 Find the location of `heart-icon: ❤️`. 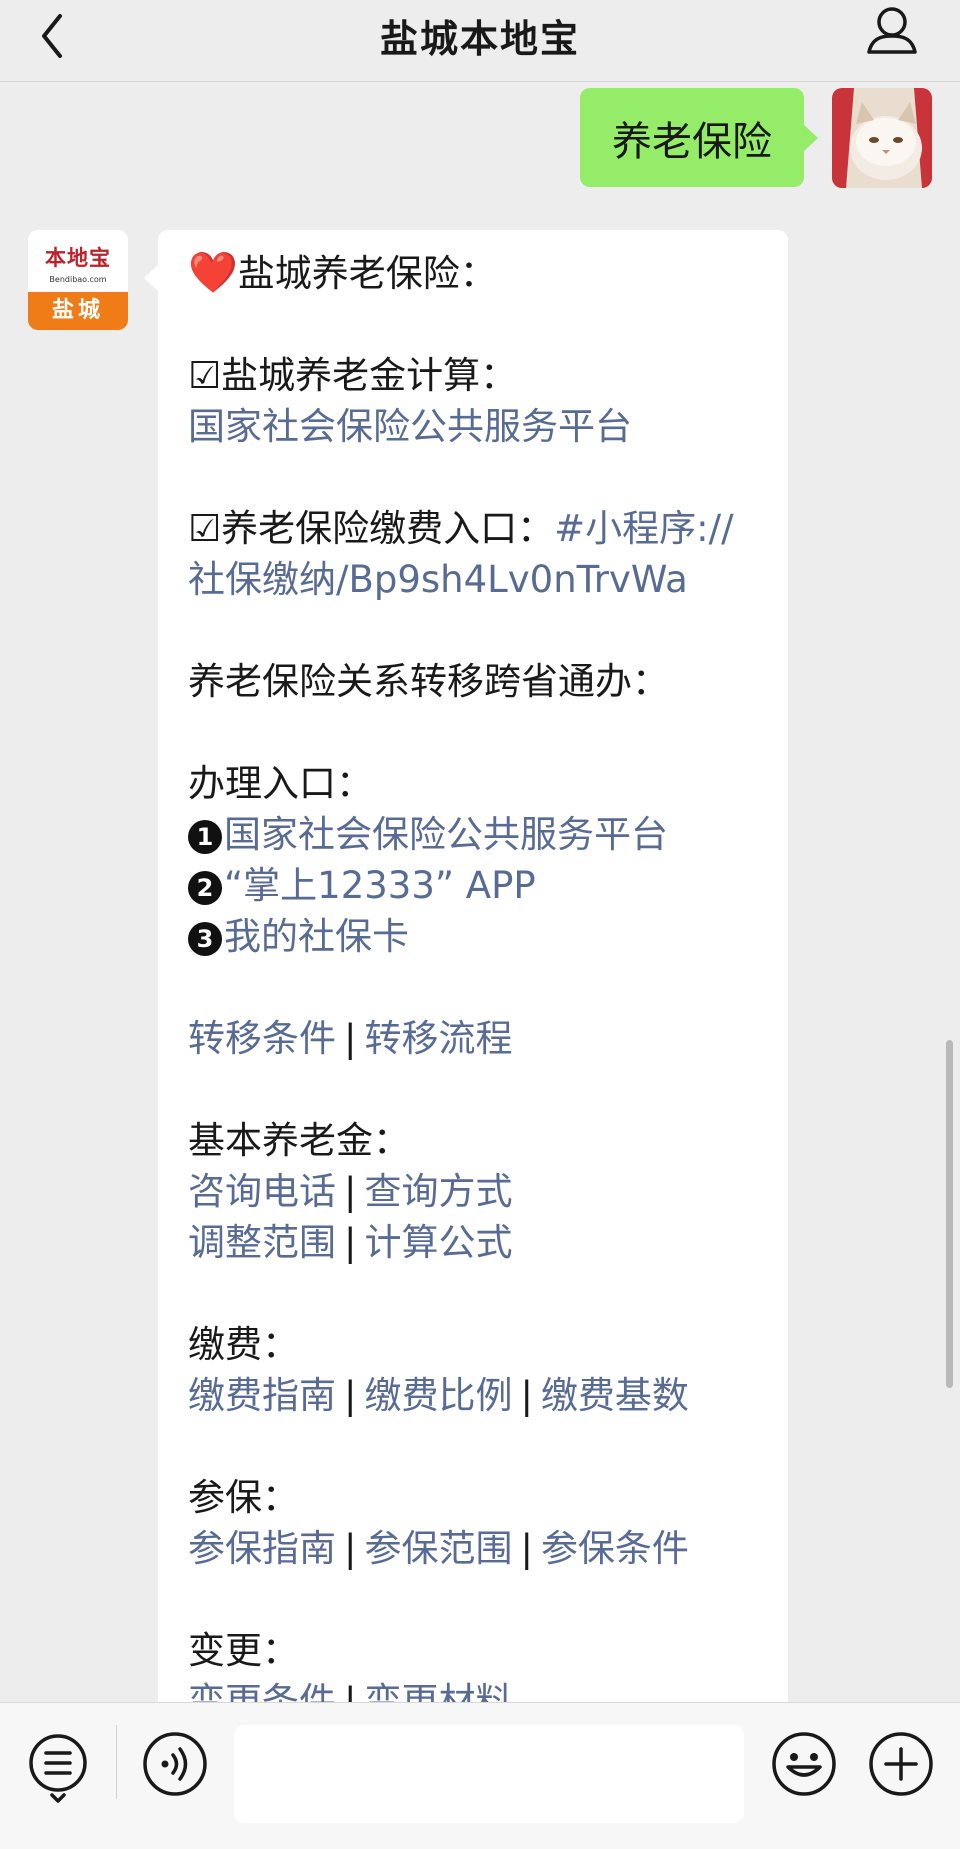

heart-icon: ❤️ is located at coordinates (213, 273).